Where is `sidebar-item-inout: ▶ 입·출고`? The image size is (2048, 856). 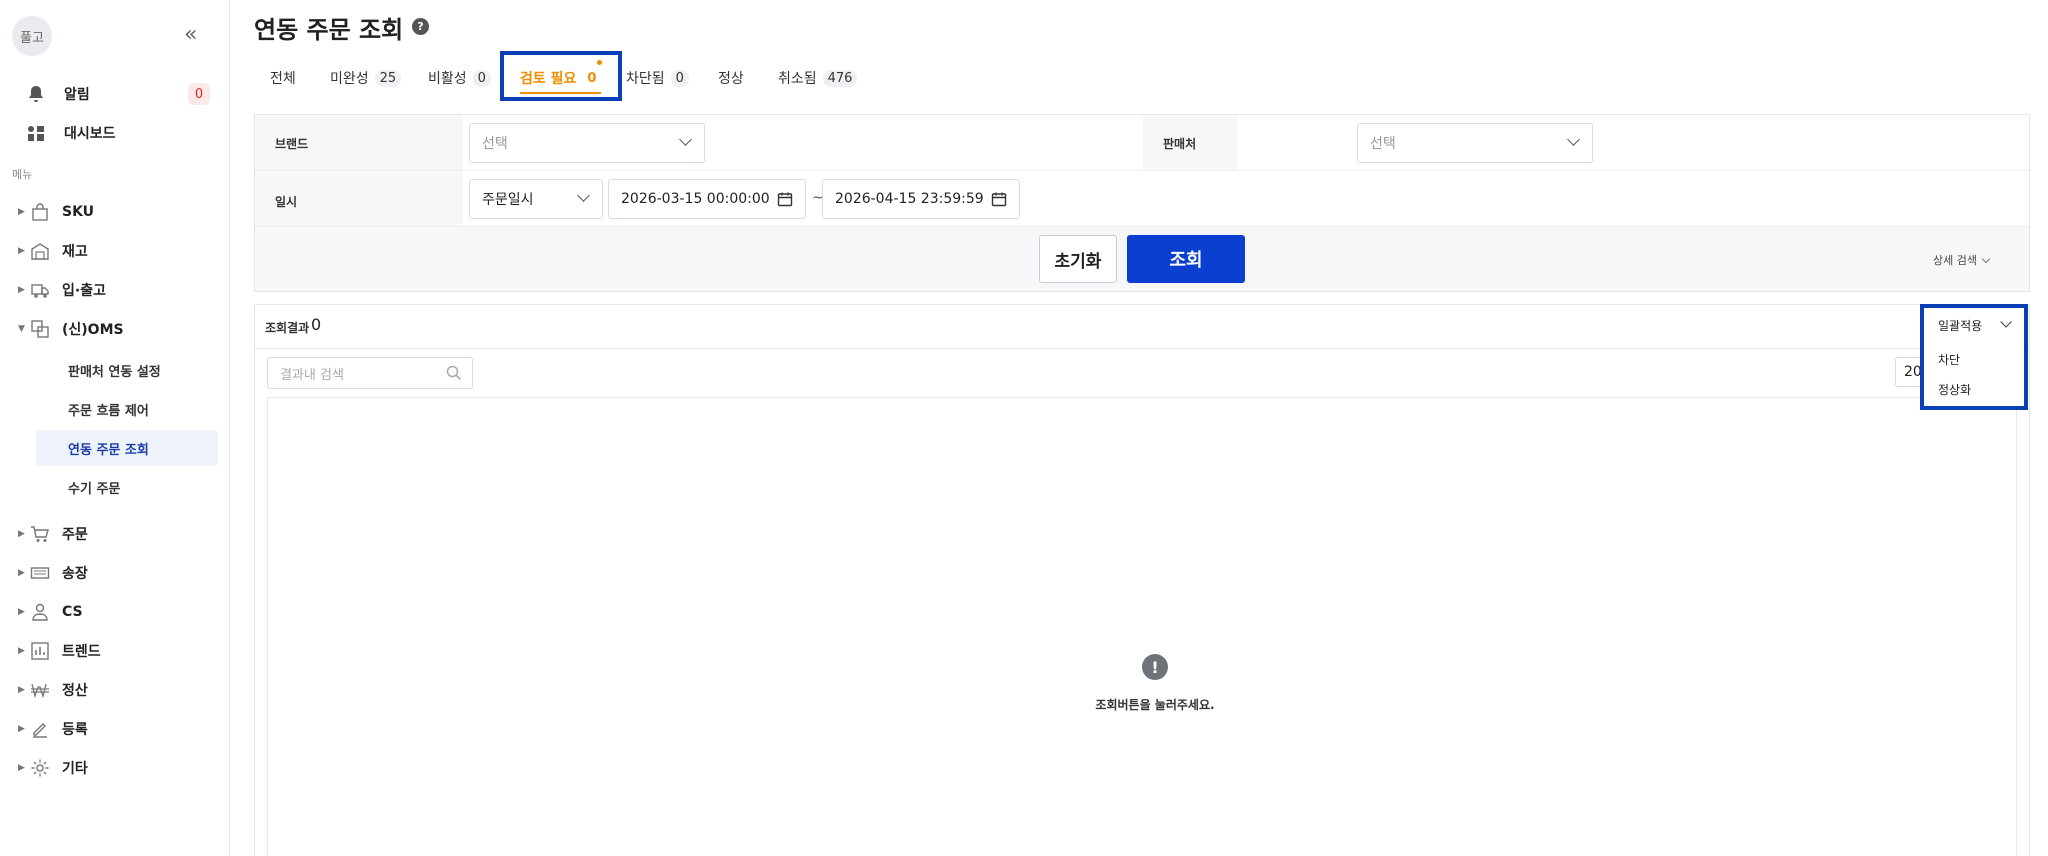
sidebar-item-inout: ▶ 입·출고 is located at coordinates (115, 290).